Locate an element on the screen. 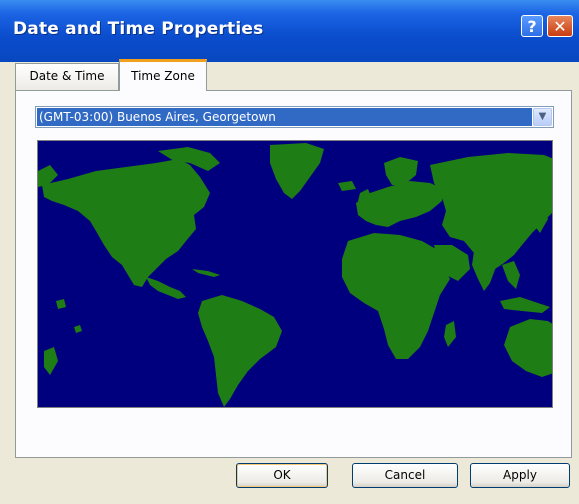 The height and width of the screenshot is (504, 579). tab-time-zone: Time Zone is located at coordinates (163, 75).